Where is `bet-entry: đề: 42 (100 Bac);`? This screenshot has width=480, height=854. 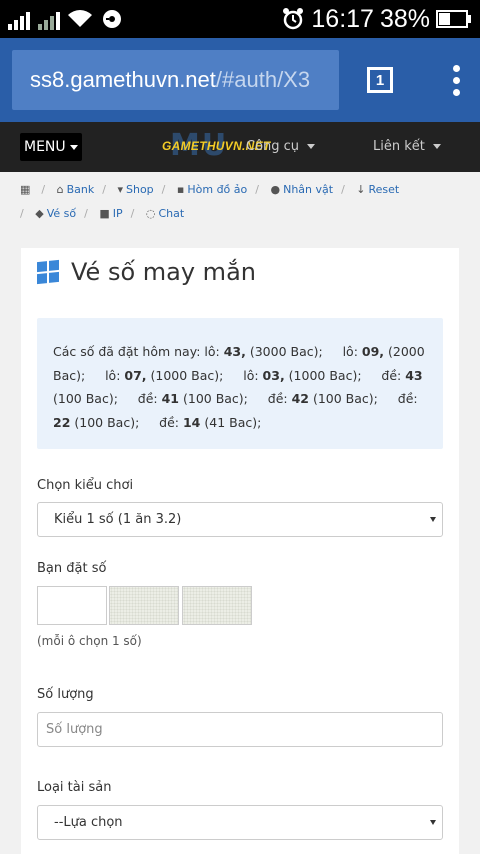 bet-entry: đề: 42 (100 Bac); is located at coordinates (329, 398).